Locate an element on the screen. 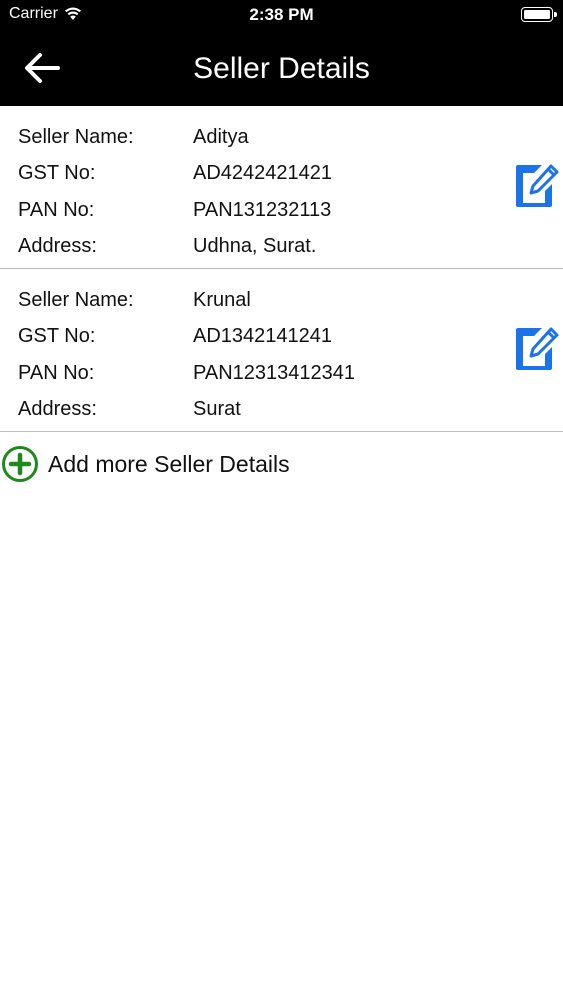 The image size is (563, 1000). add-more-seller-button: Add more Seller Details is located at coordinates (145, 464).